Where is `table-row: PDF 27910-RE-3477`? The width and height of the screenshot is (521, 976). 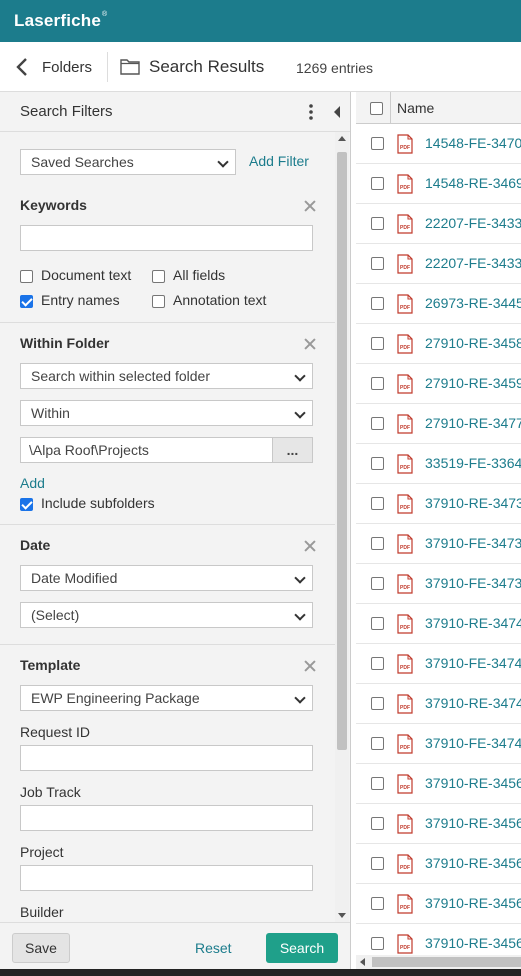
table-row: PDF 27910-RE-3477 is located at coordinates (438, 424).